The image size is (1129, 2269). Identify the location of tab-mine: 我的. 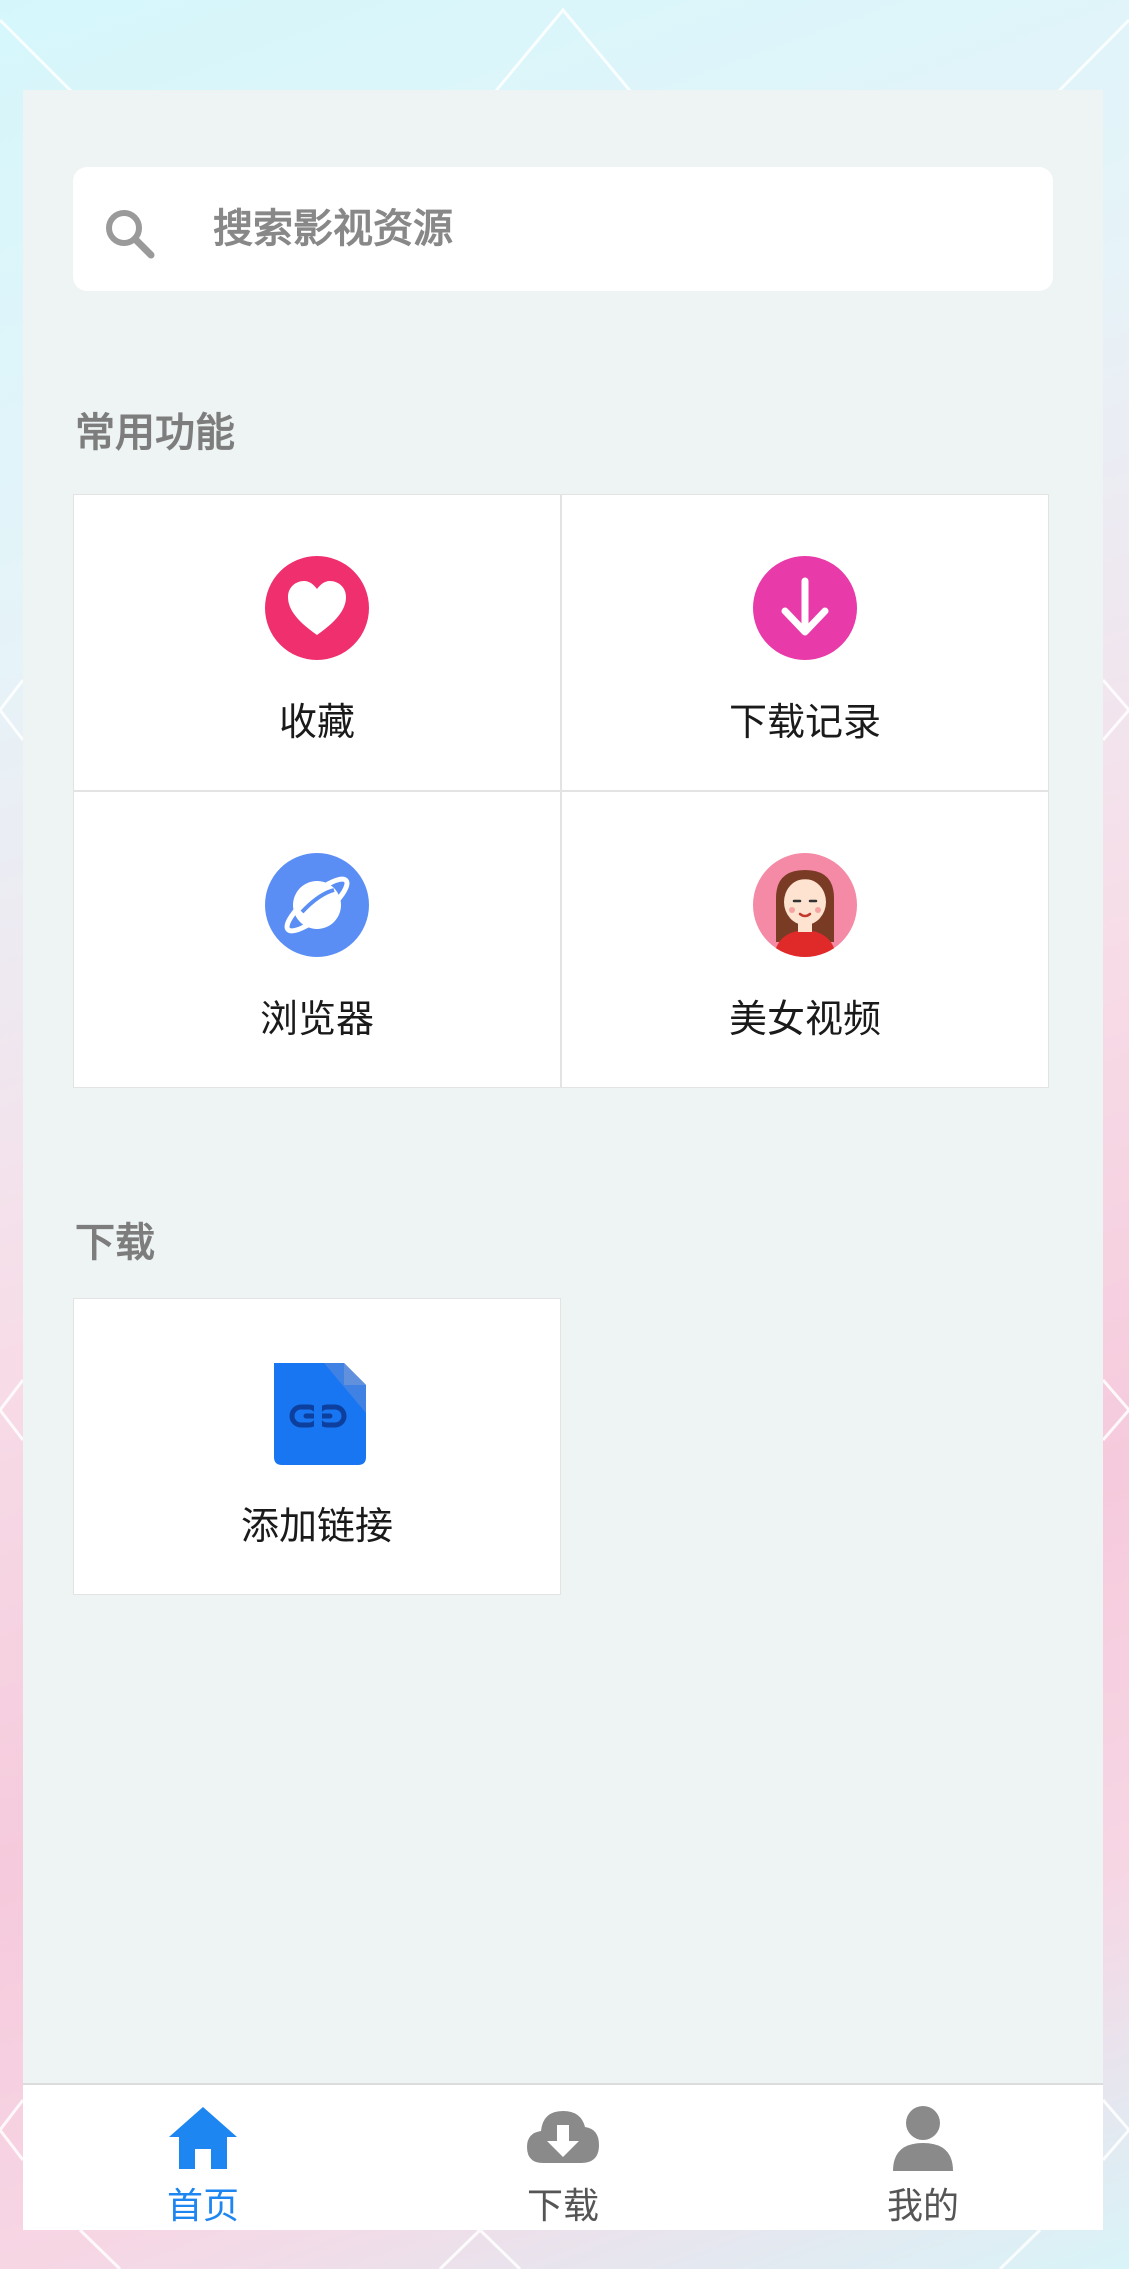
(923, 2157).